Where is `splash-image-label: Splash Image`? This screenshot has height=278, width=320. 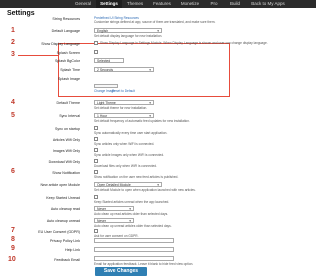 splash-image-label: Splash Image is located at coordinates (69, 79).